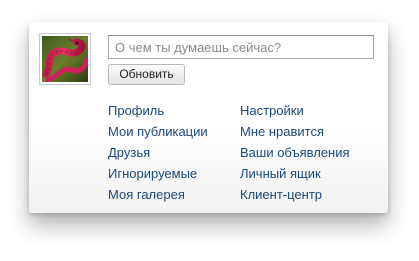 The image size is (419, 261). I want to click on link-profile: Профиль, so click(136, 110).